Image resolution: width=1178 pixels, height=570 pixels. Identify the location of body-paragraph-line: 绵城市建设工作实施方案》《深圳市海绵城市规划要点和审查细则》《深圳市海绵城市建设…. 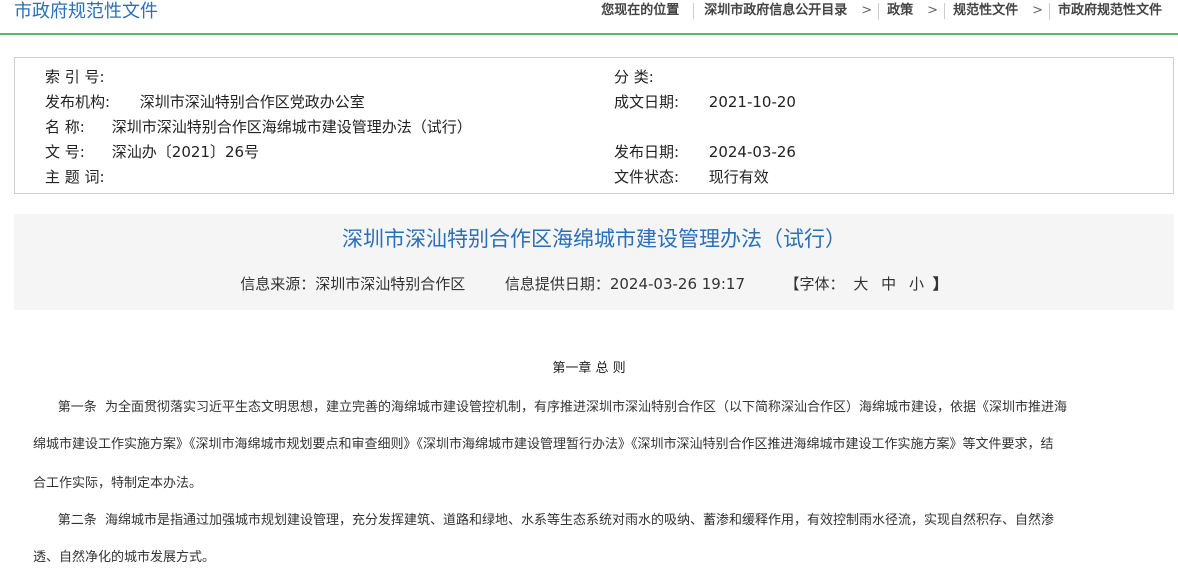
(543, 444).